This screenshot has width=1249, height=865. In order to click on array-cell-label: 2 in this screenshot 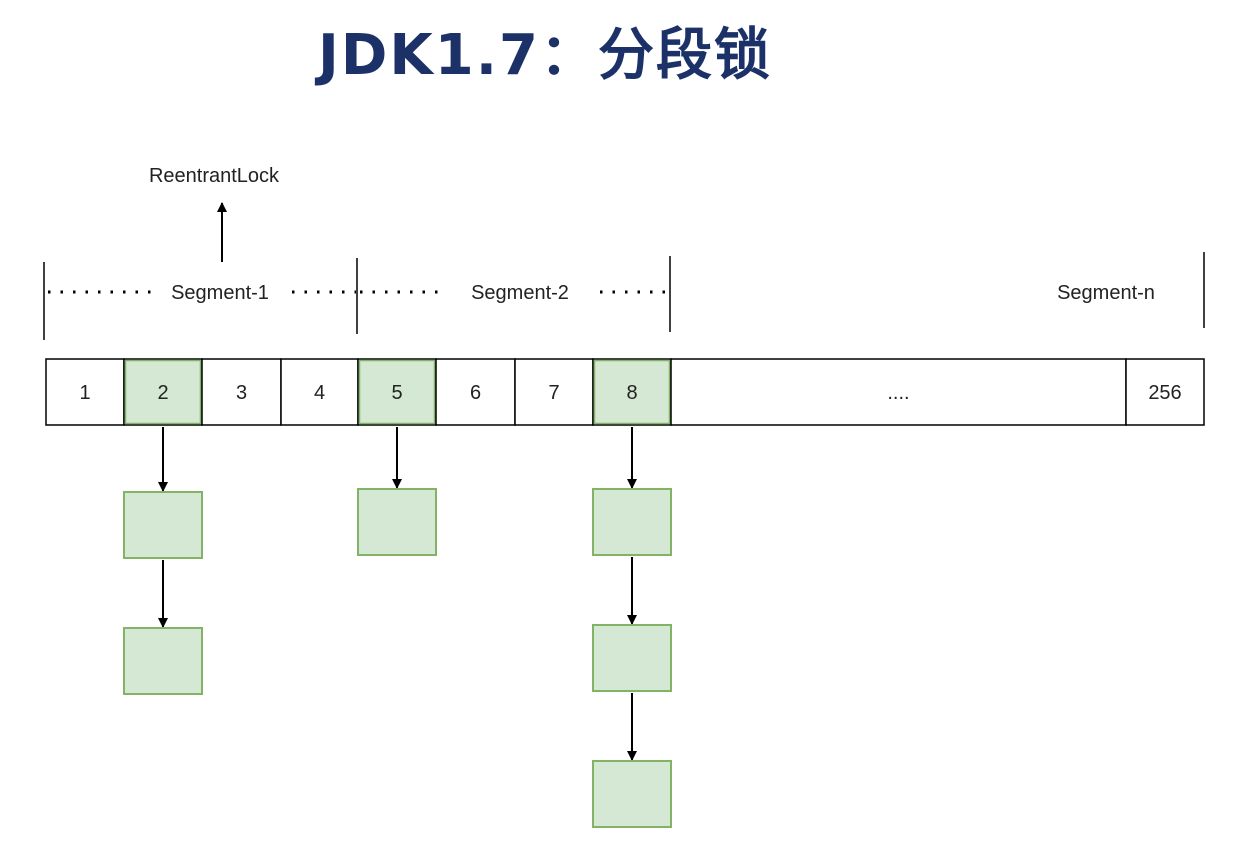, I will do `click(162, 393)`.